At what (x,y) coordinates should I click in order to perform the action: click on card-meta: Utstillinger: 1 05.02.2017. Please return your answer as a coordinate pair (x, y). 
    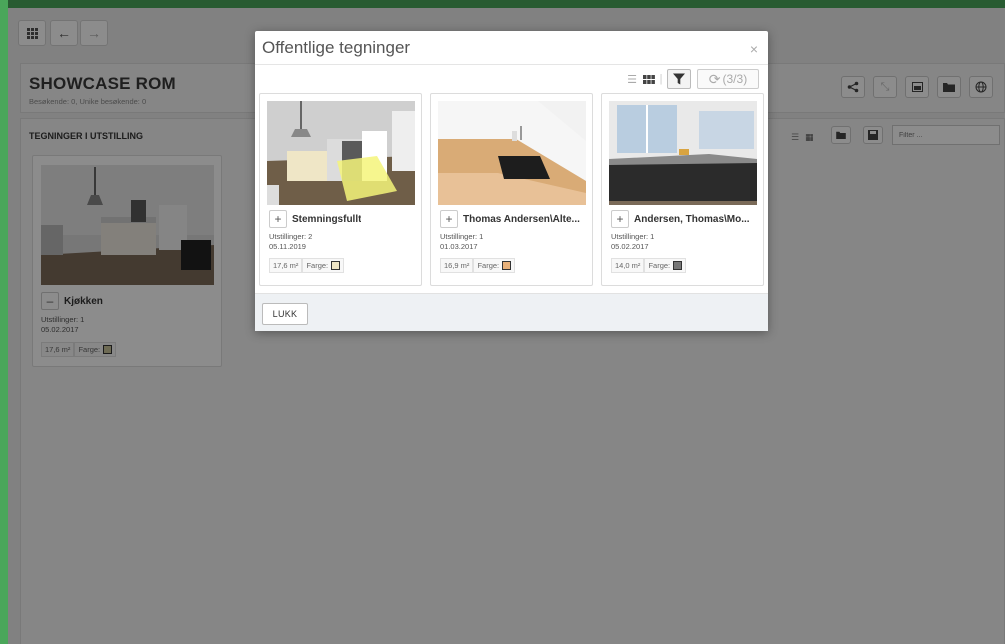
    Looking at the image, I should click on (632, 242).